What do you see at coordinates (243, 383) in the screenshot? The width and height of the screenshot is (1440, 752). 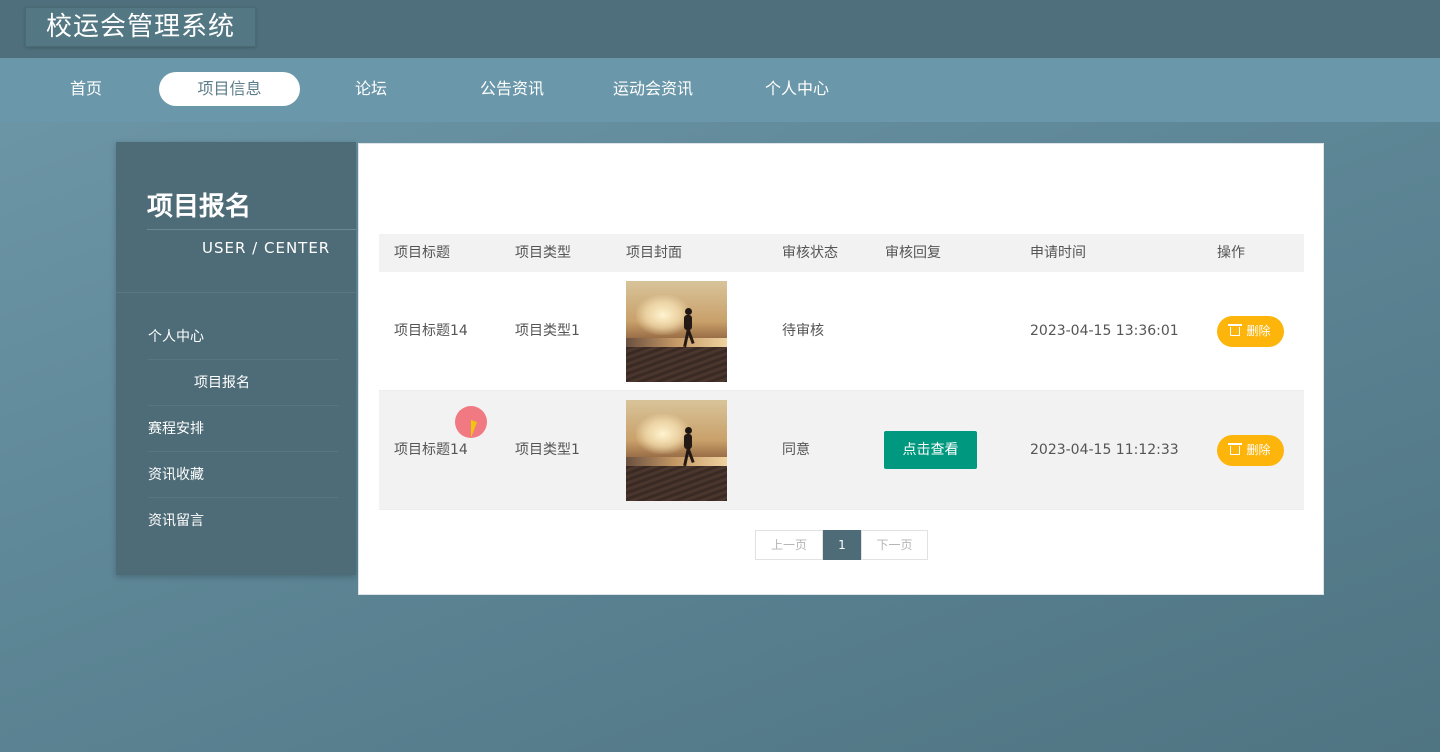 I see `sidebar-item-project-signup: 项目报名` at bounding box center [243, 383].